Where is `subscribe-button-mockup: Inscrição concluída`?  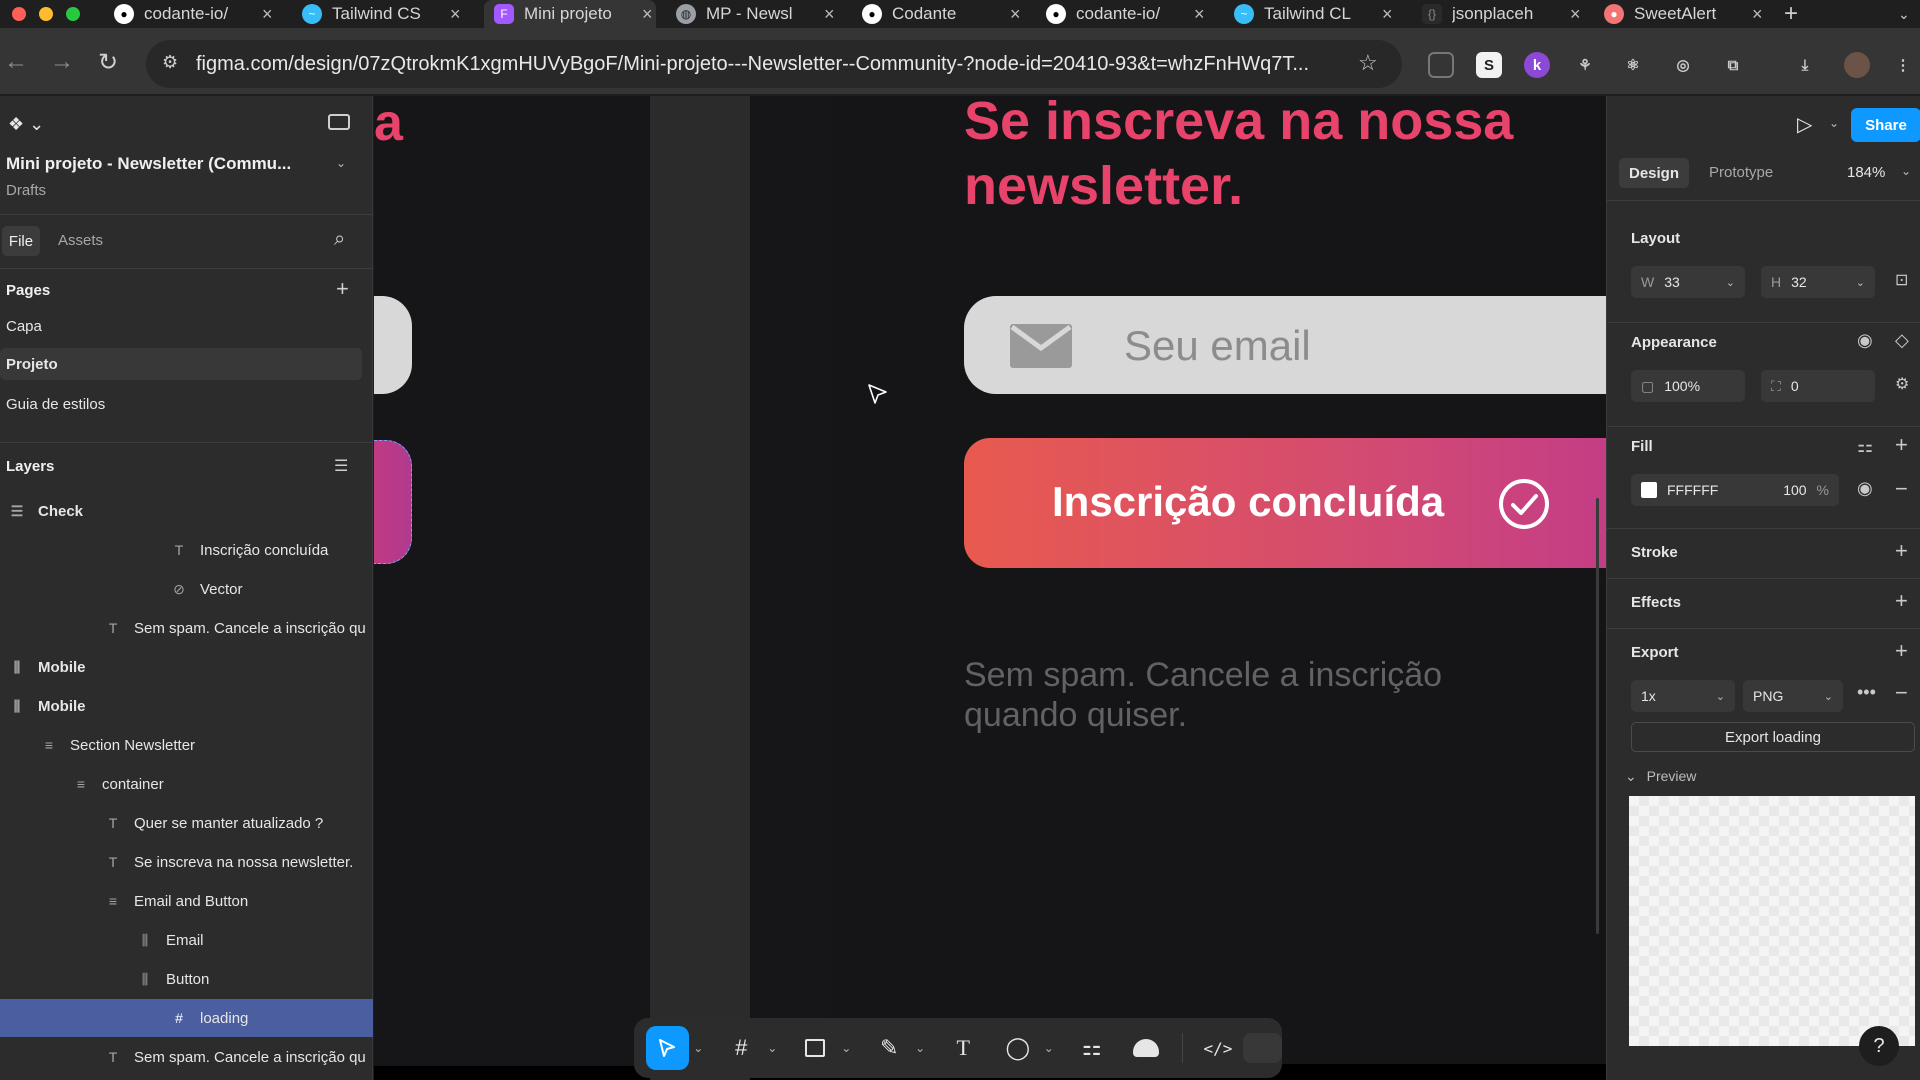 subscribe-button-mockup: Inscrição concluída is located at coordinates (1285, 503).